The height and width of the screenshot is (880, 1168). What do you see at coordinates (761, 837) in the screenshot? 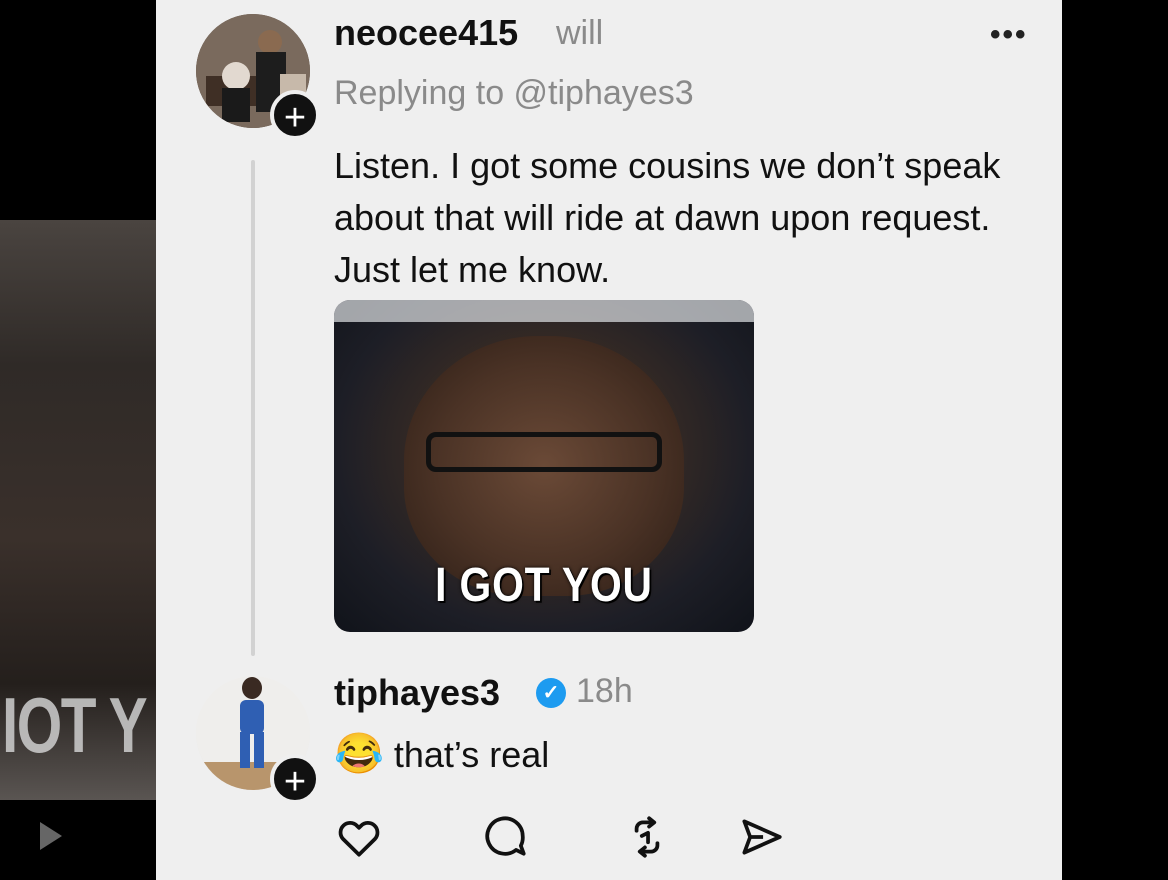
I see `share-icon` at bounding box center [761, 837].